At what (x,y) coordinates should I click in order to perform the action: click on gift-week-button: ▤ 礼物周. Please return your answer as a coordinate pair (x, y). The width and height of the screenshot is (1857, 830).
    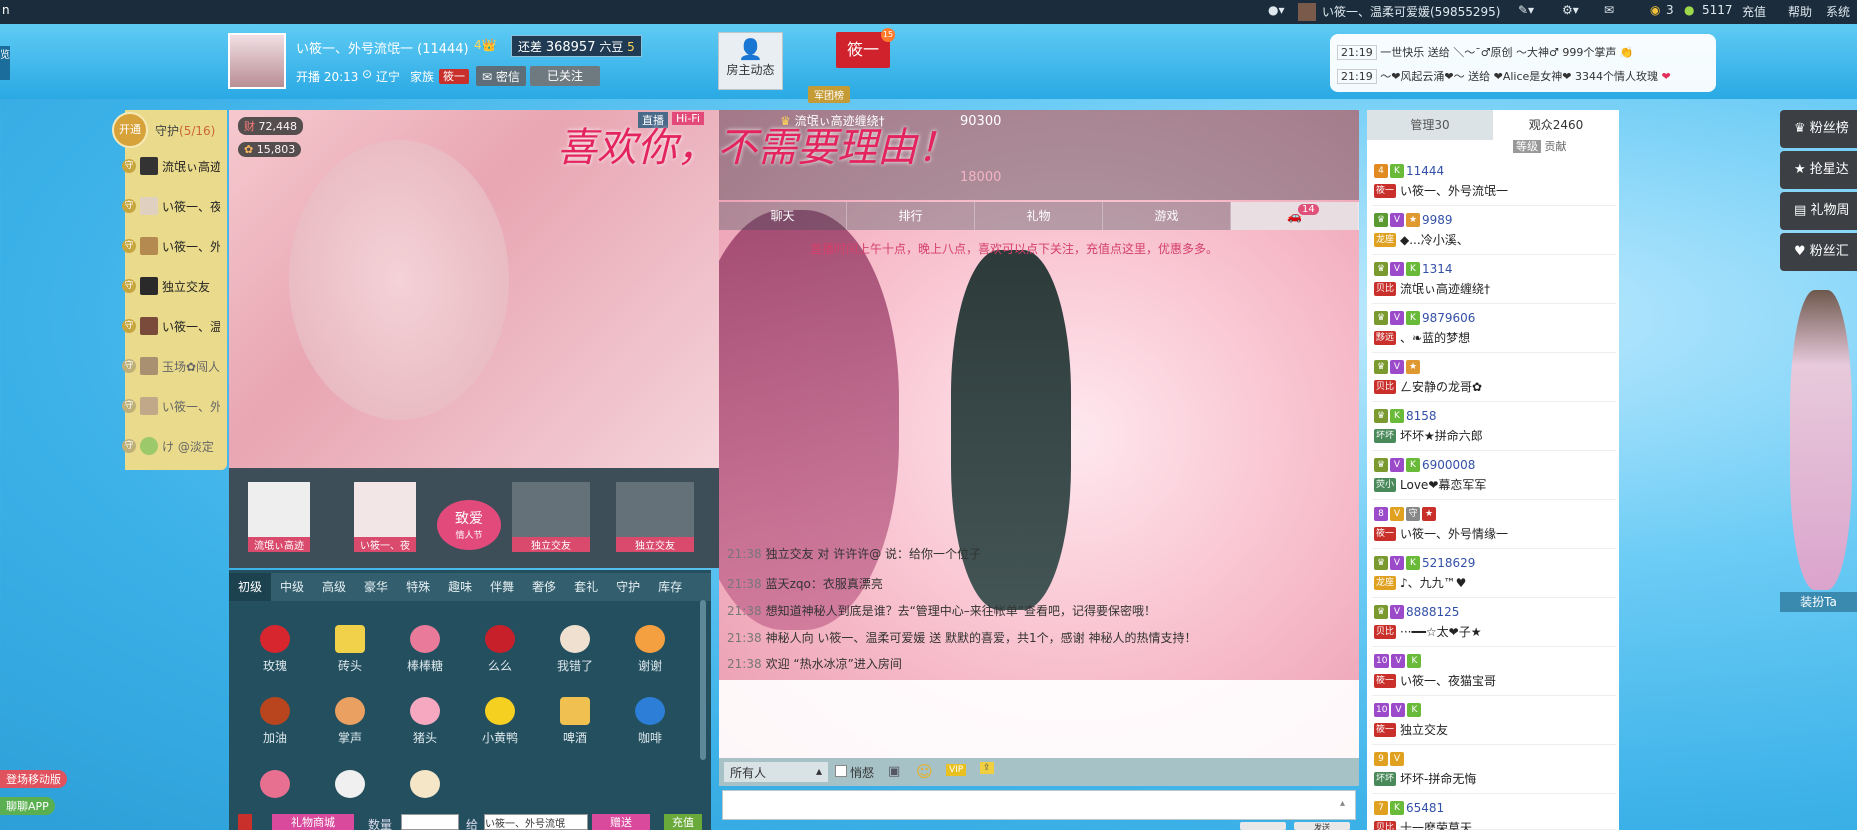
    Looking at the image, I should click on (1818, 211).